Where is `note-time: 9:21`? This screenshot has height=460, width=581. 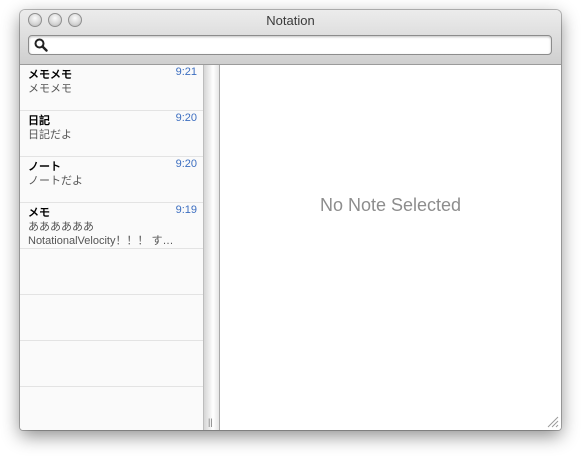 note-time: 9:21 is located at coordinates (186, 72).